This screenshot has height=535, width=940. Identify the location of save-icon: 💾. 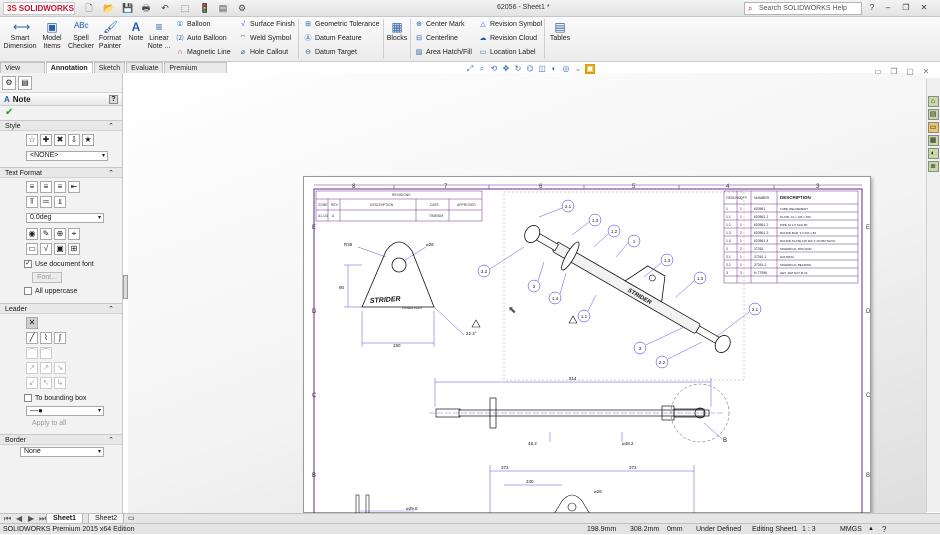
(127, 8).